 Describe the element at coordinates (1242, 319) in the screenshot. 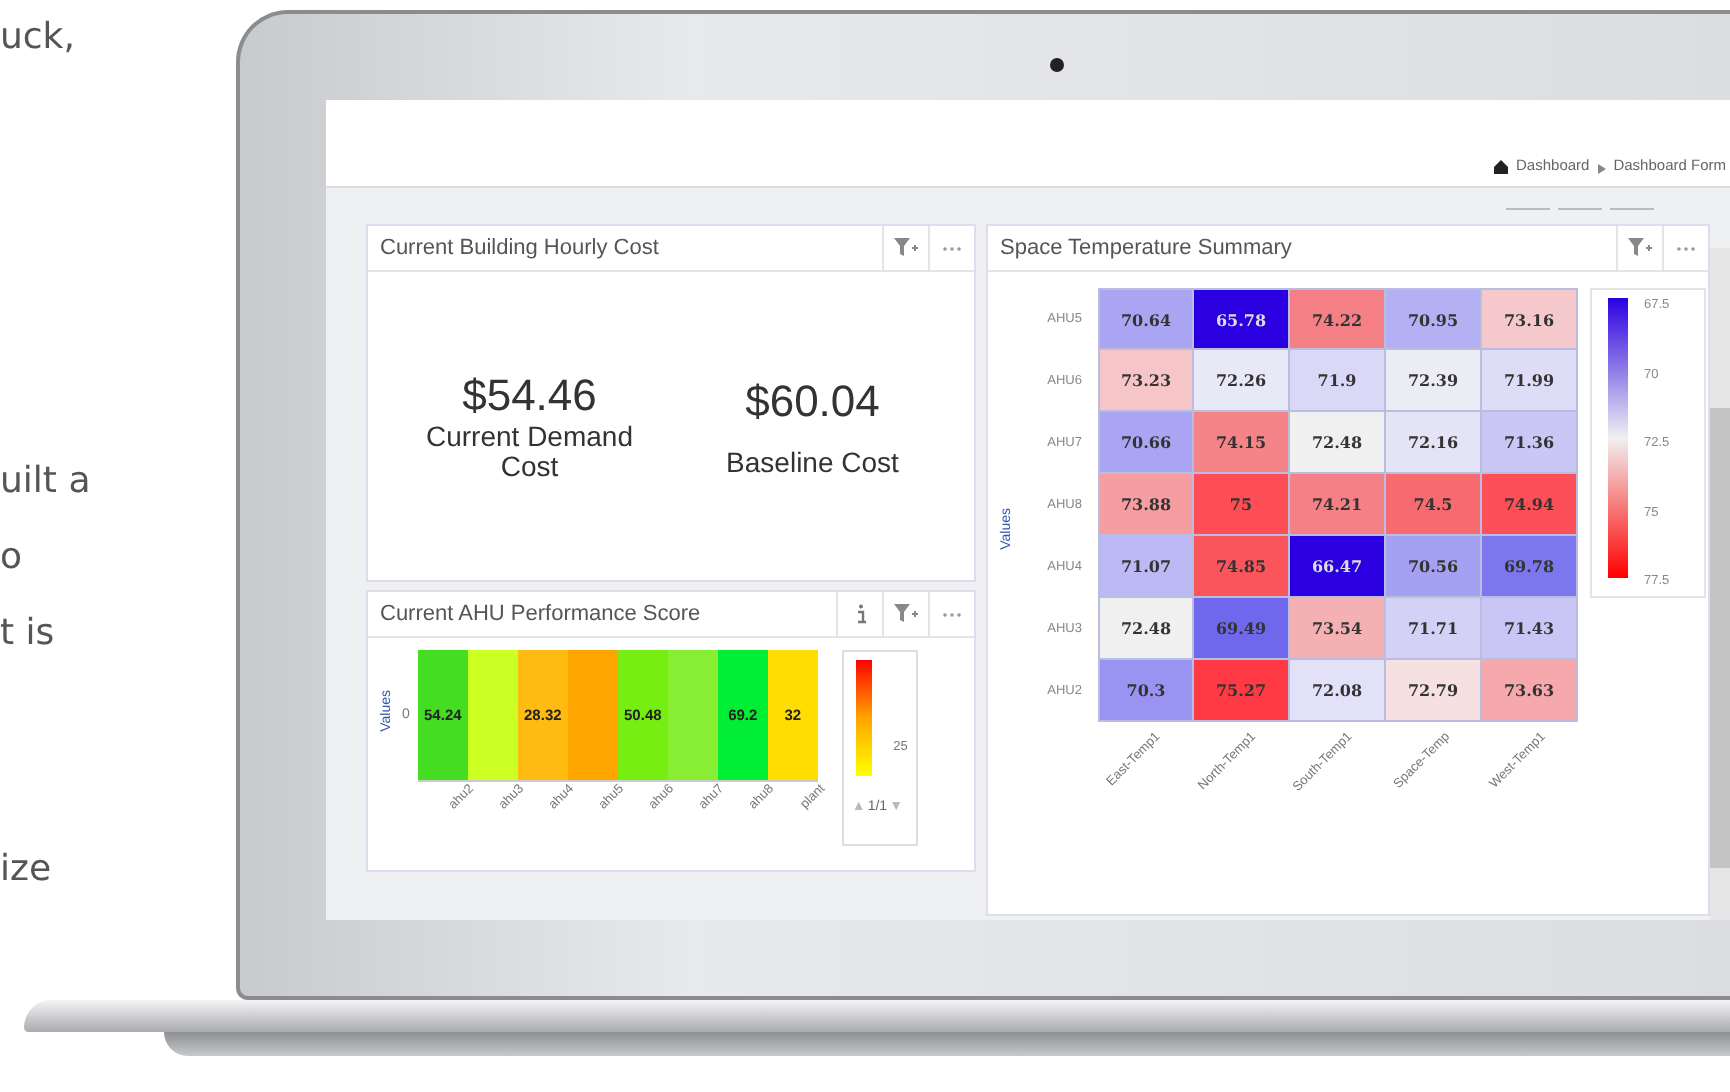

I see `heat-cell: 65.78` at that location.